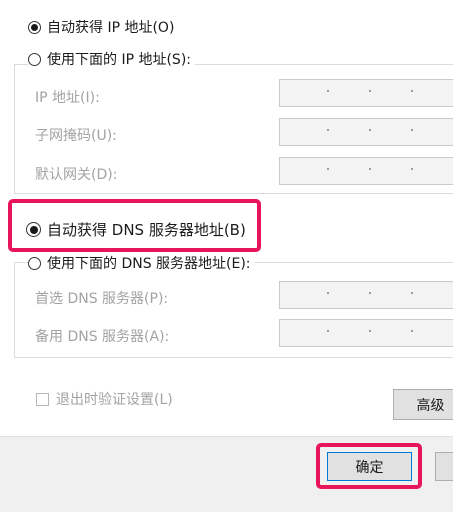 This screenshot has width=453, height=512. What do you see at coordinates (366, 171) in the screenshot?
I see `default-gateway-input` at bounding box center [366, 171].